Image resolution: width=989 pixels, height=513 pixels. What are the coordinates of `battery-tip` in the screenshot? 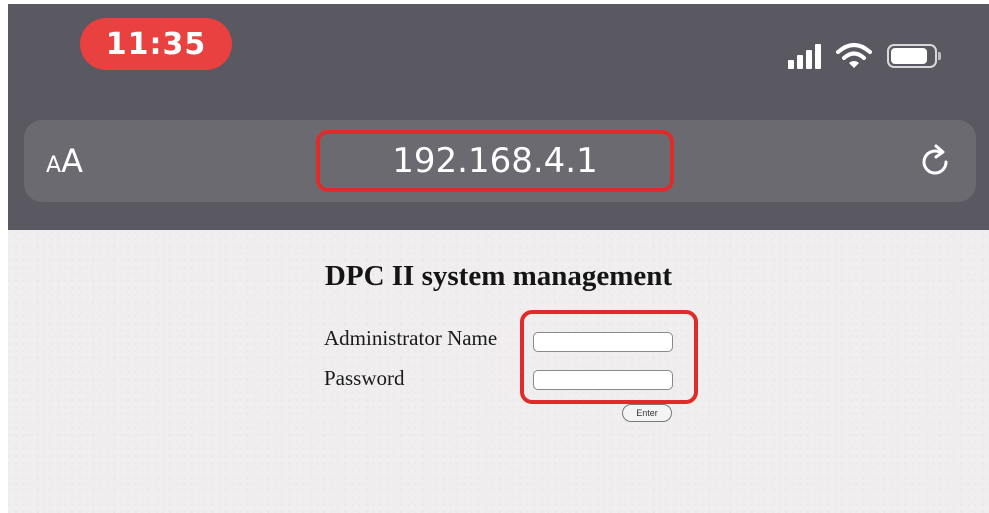 It's located at (939, 56).